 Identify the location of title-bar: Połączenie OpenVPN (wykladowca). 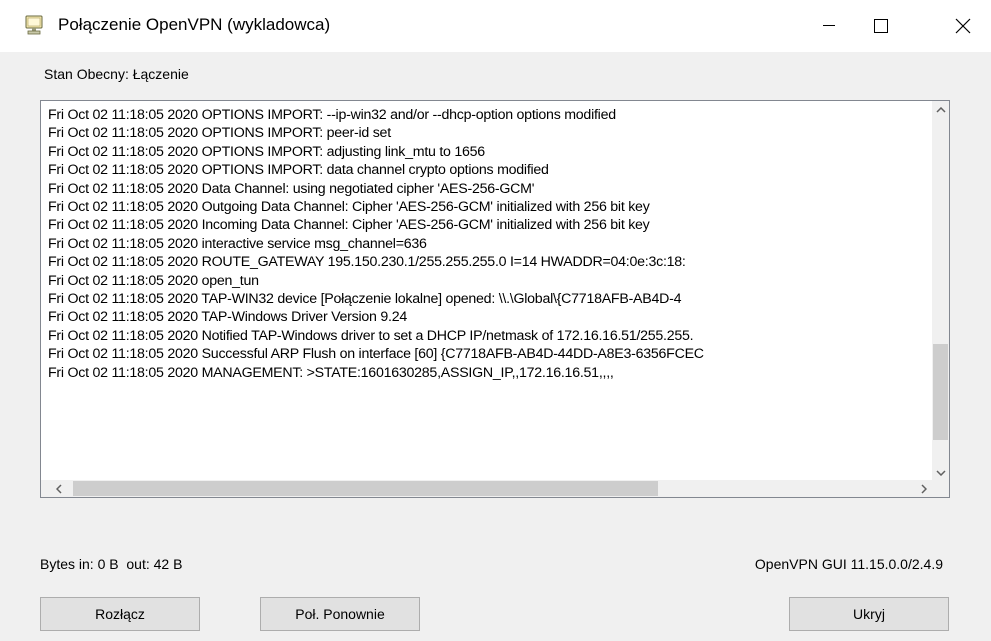
(495, 26).